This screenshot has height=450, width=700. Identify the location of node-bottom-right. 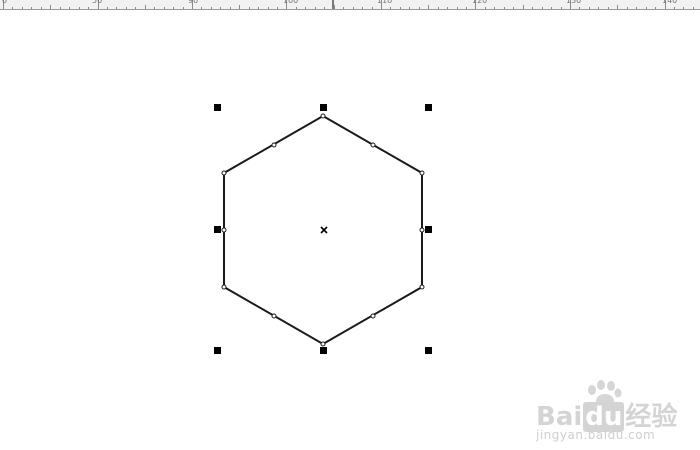
(422, 287).